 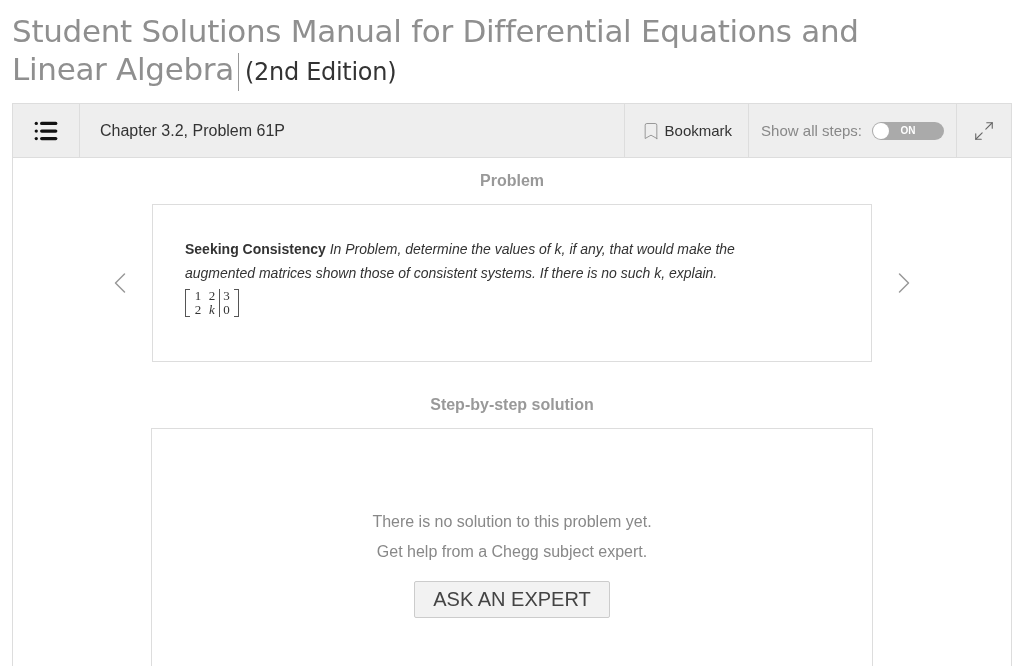 I want to click on problem-heading: Problem, so click(x=512, y=181).